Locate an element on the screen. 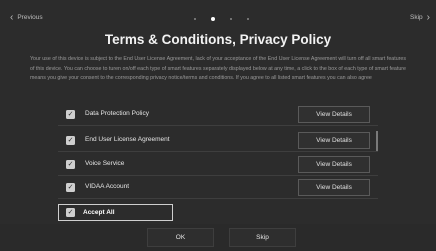  previous-button: ‹ Previous is located at coordinates (26, 17).